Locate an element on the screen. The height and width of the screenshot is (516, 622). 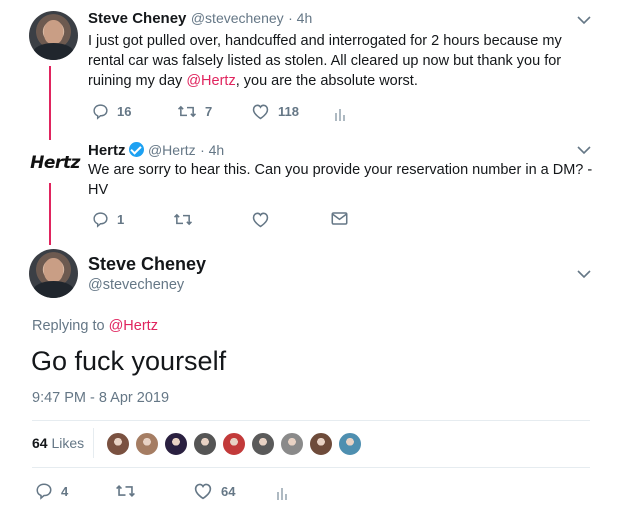
tweet-text-part: , you are the absolute worst. is located at coordinates (326, 81).